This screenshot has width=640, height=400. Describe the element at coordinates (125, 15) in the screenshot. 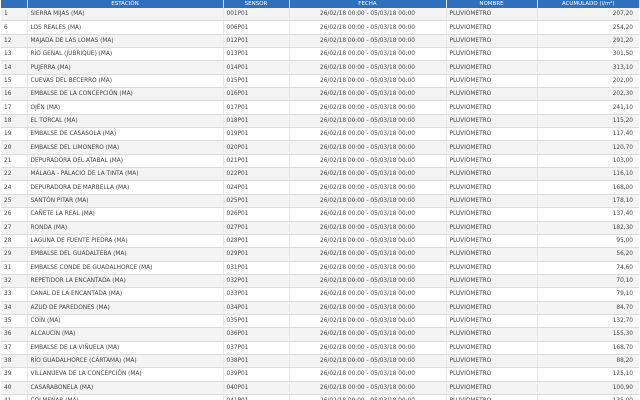

I see `cell-estacion: SIERRA MIJAS (MA)` at that location.